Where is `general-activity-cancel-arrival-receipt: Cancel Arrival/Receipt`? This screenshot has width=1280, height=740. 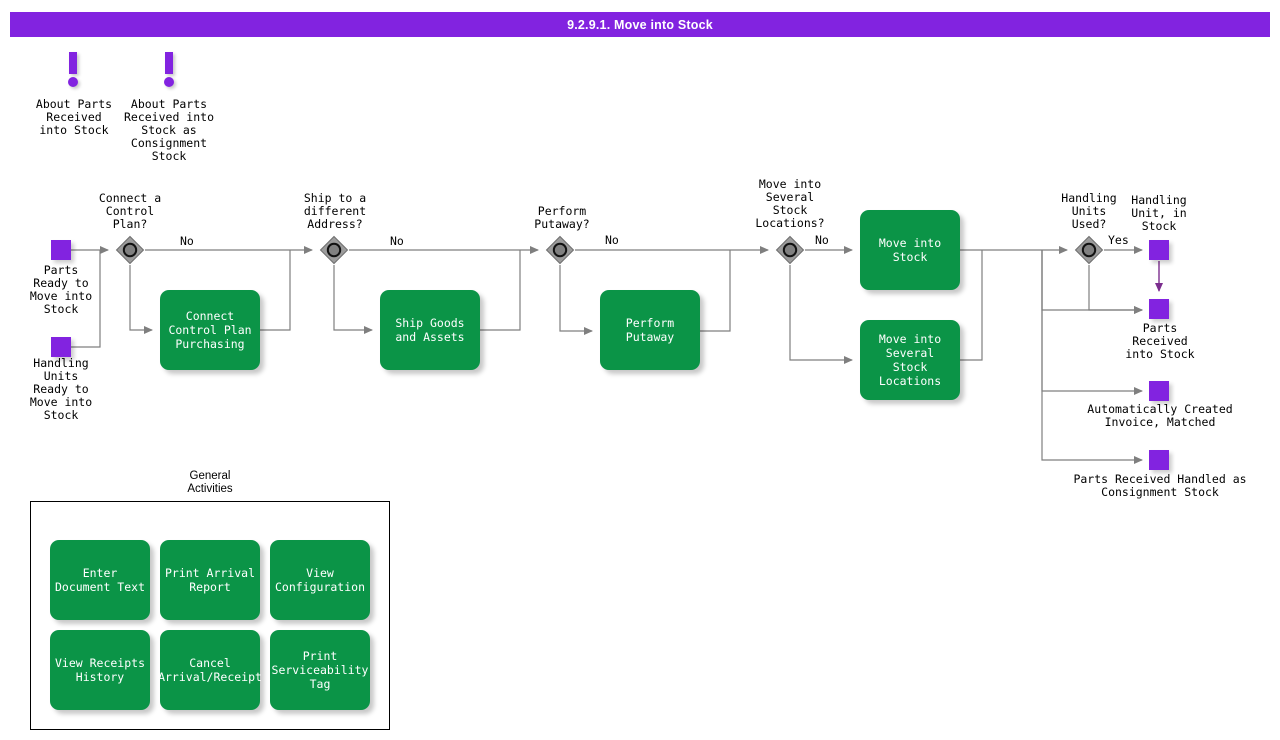 general-activity-cancel-arrival-receipt: Cancel Arrival/Receipt is located at coordinates (210, 670).